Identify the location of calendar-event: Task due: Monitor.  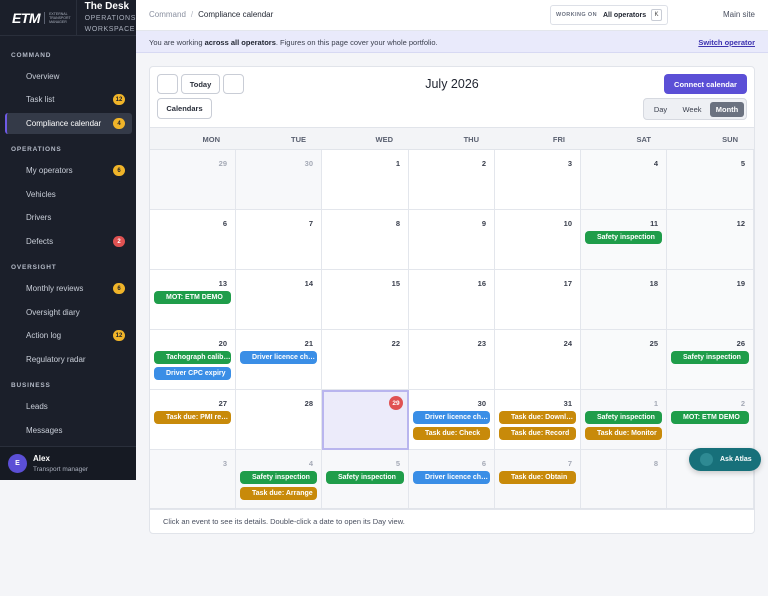
(623, 433).